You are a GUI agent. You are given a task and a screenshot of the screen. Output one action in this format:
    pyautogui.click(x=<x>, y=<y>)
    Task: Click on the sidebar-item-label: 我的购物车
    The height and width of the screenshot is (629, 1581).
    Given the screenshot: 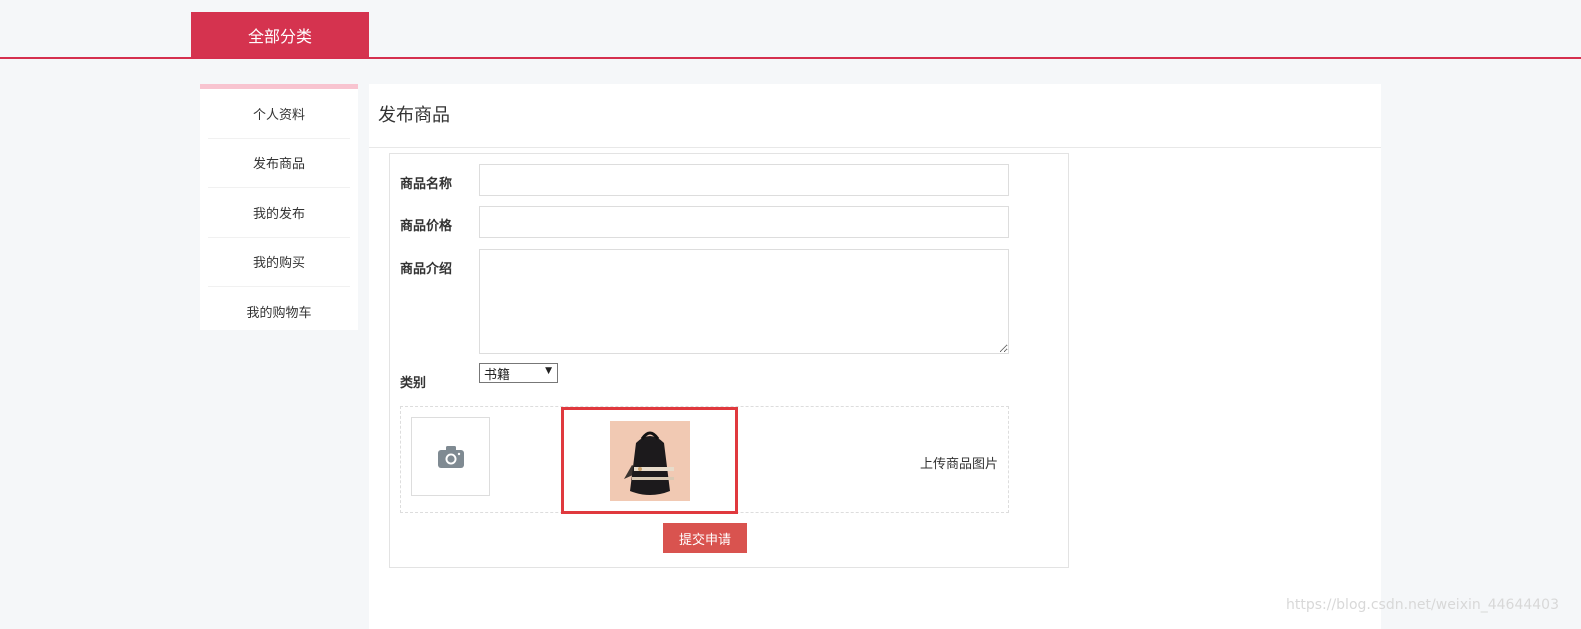 What is the action you would take?
    pyautogui.click(x=279, y=313)
    